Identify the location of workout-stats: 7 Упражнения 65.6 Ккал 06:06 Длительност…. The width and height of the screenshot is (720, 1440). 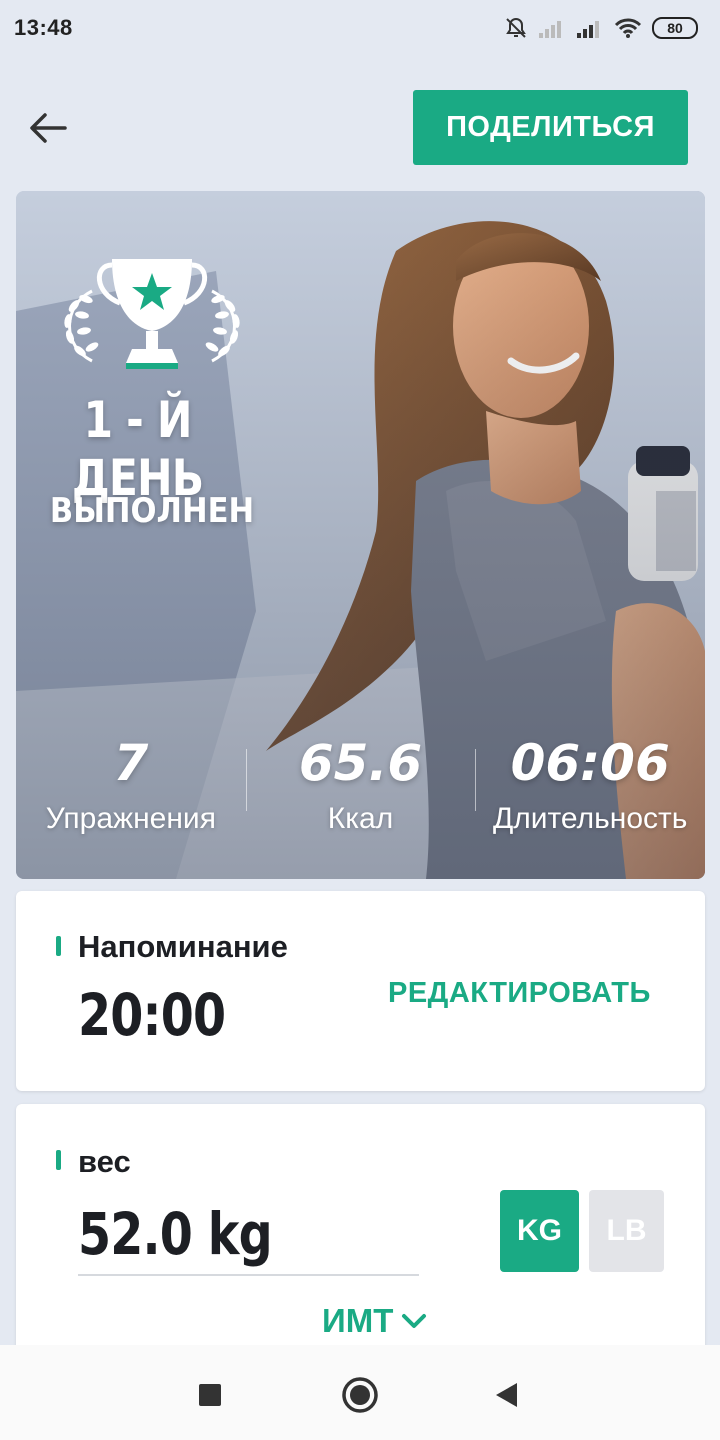
(360, 791).